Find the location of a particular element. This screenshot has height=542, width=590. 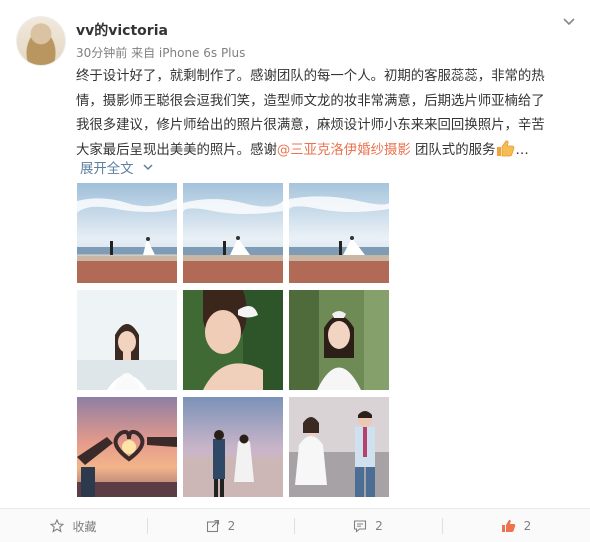

photo-bride-closeup is located at coordinates (233, 340).